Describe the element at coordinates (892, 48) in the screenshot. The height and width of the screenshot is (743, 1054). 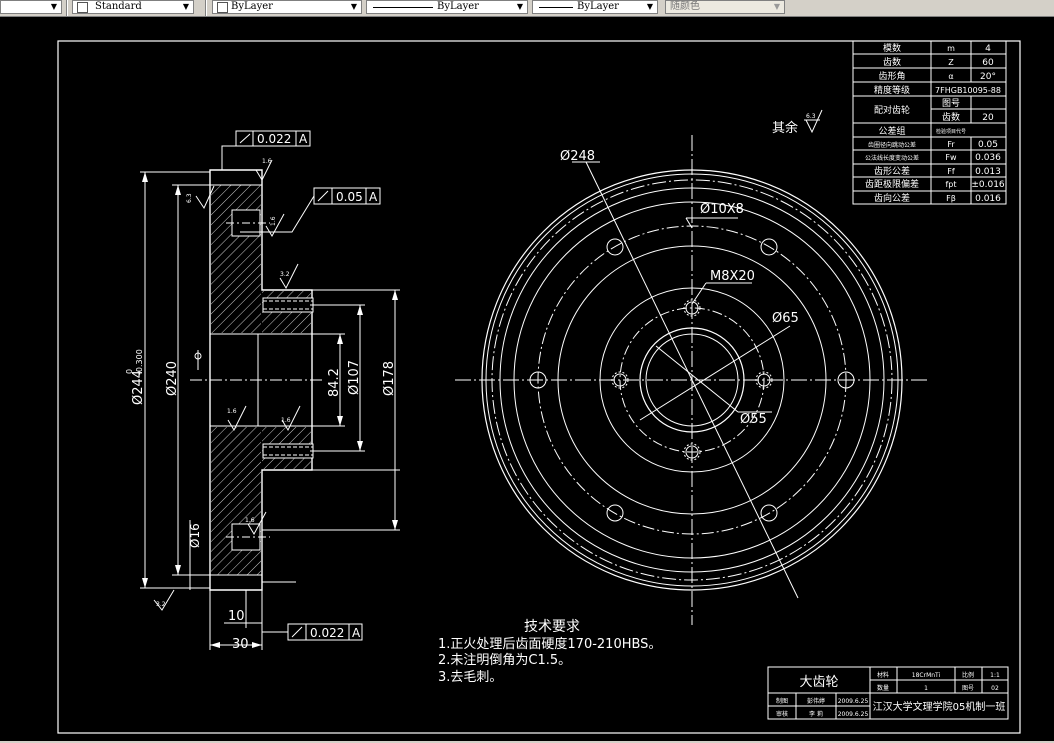
I see `param-name: 模数` at that location.